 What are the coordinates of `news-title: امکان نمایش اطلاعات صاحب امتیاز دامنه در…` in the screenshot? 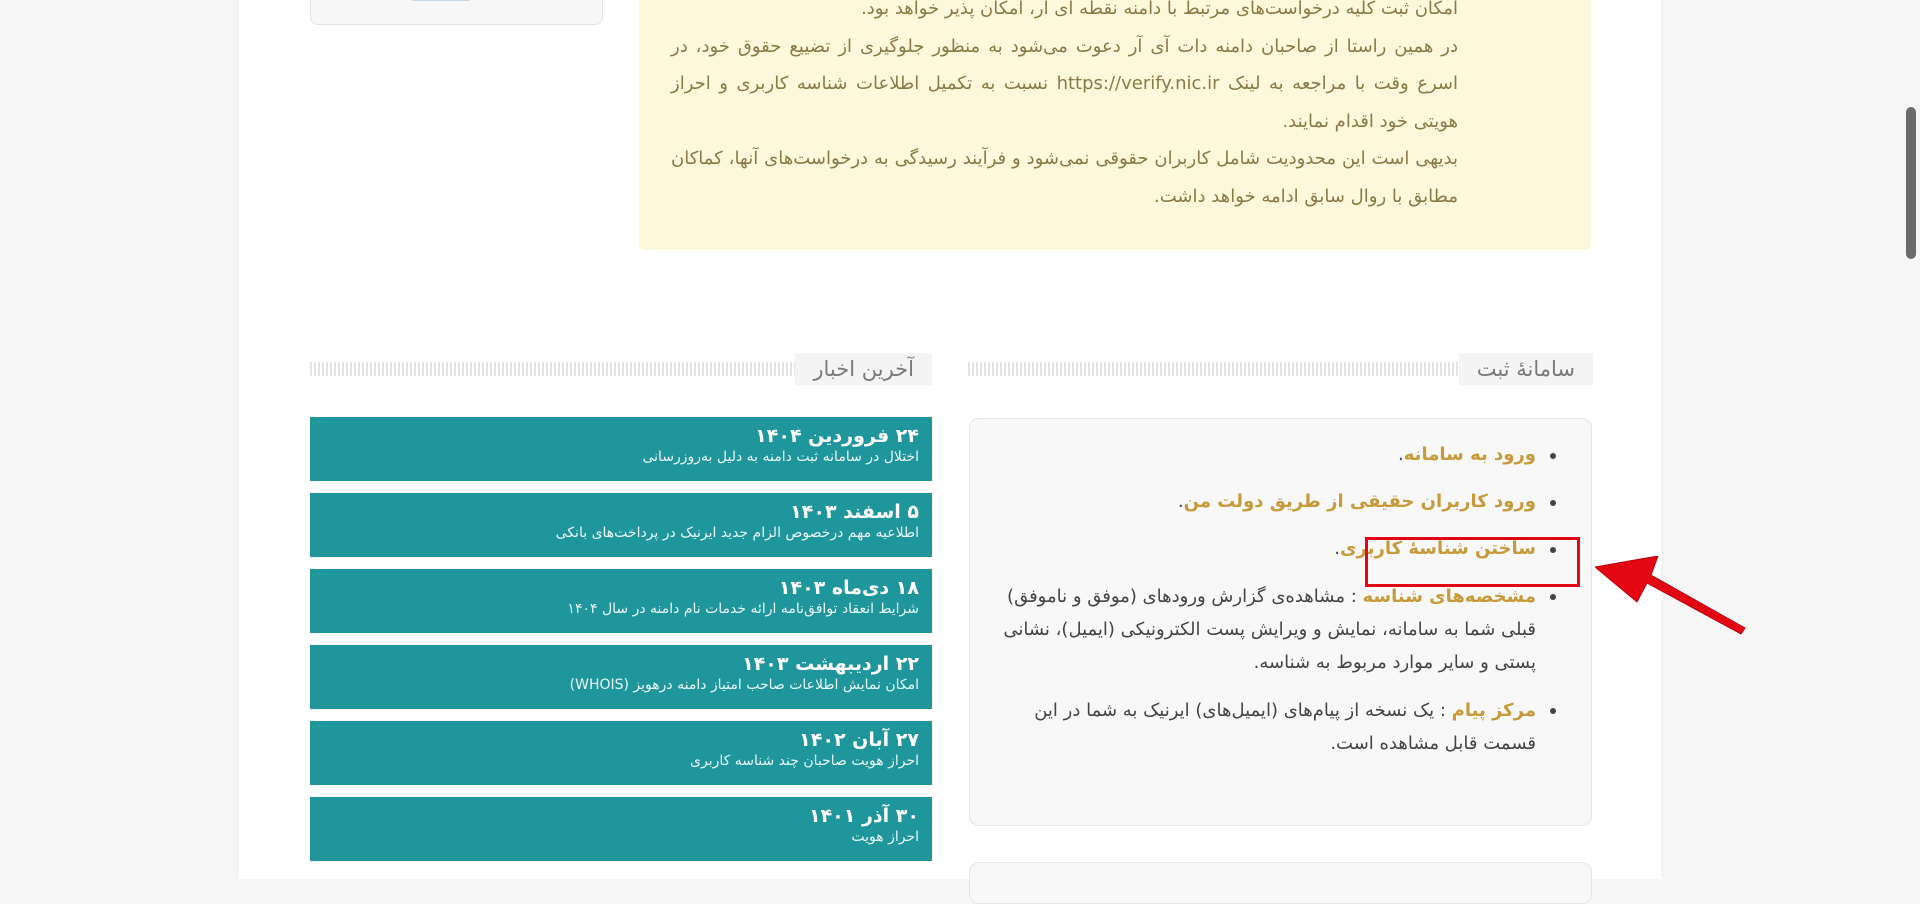 It's located at (744, 685).